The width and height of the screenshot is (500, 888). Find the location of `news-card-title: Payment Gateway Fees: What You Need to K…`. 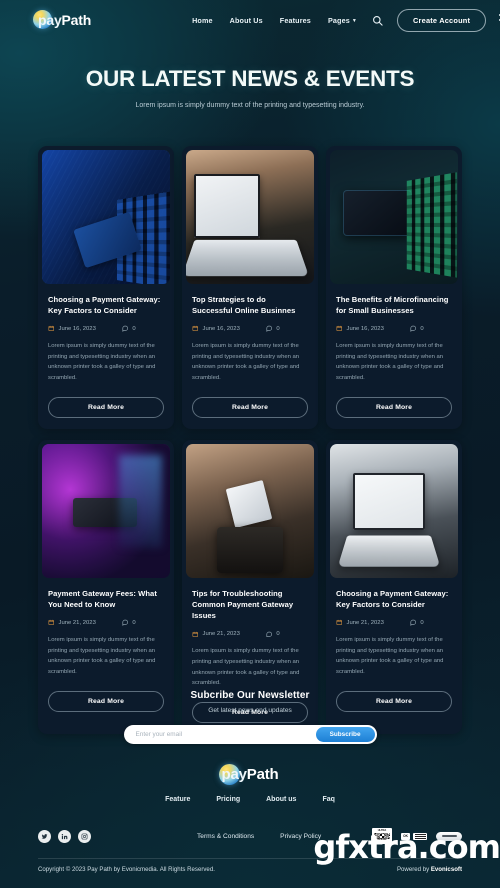

news-card-title: Payment Gateway Fees: What You Need to K… is located at coordinates (102, 599).